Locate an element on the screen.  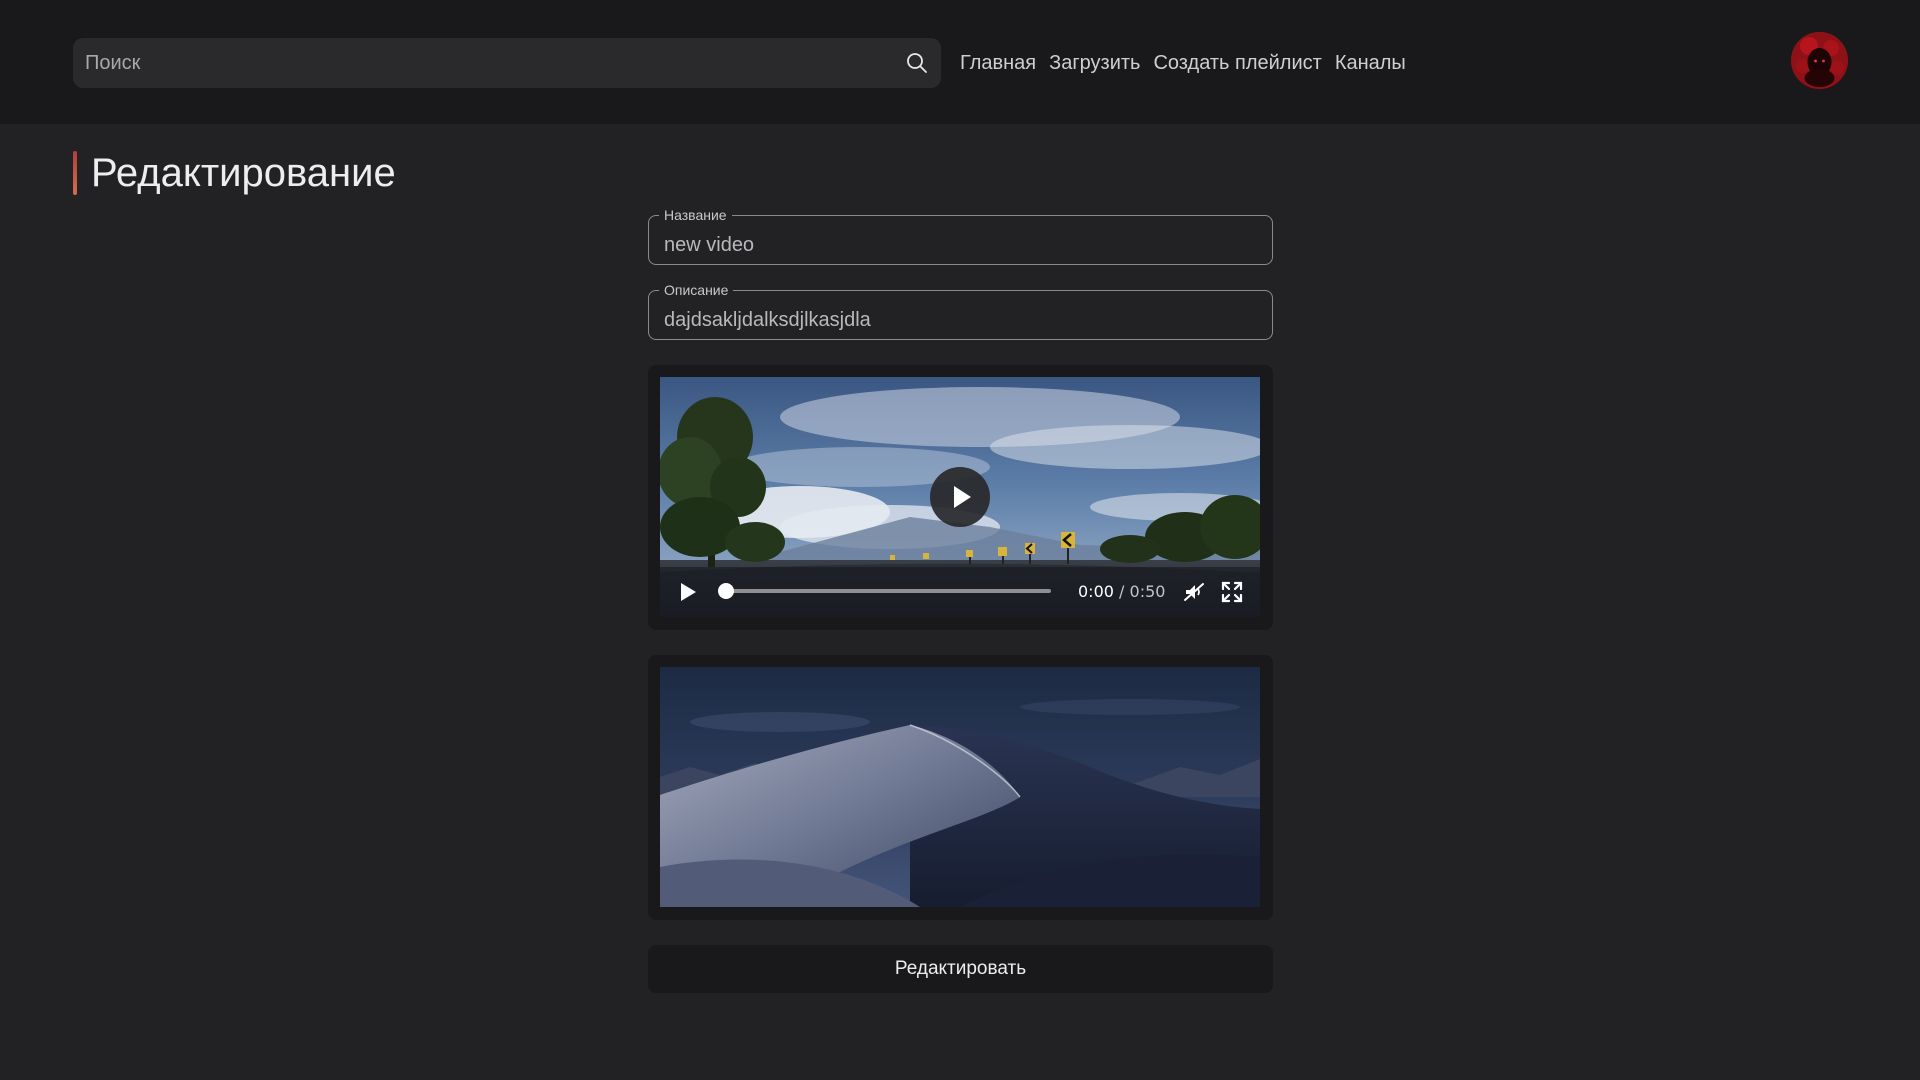
mute-icon is located at coordinates (1194, 592).